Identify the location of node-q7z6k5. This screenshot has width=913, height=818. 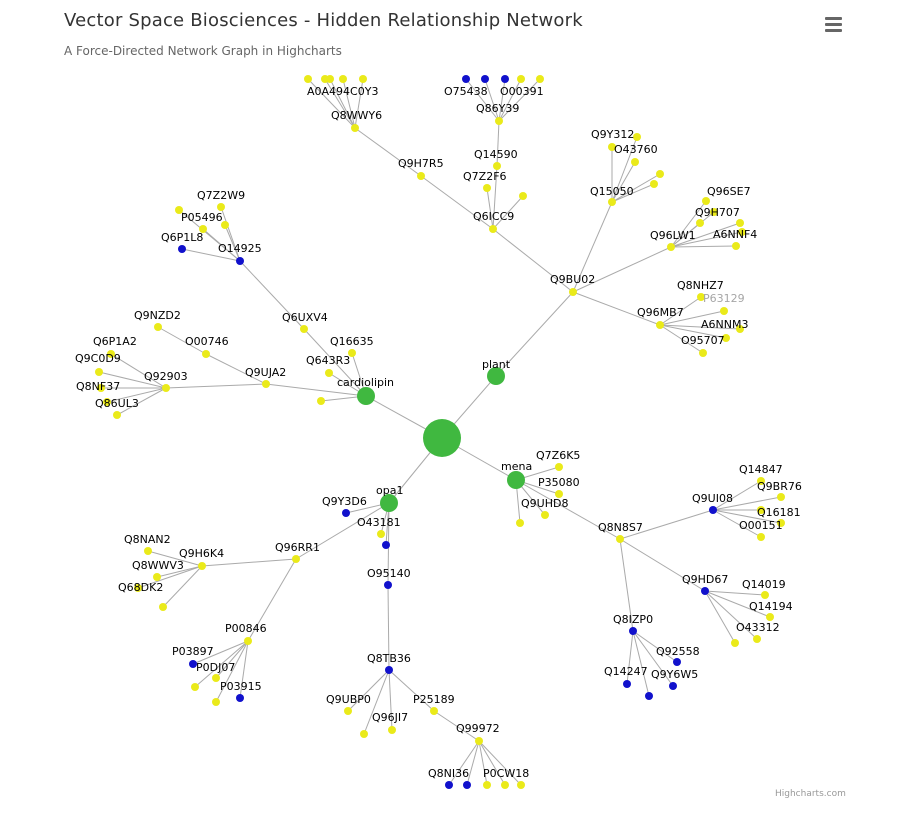
(559, 467).